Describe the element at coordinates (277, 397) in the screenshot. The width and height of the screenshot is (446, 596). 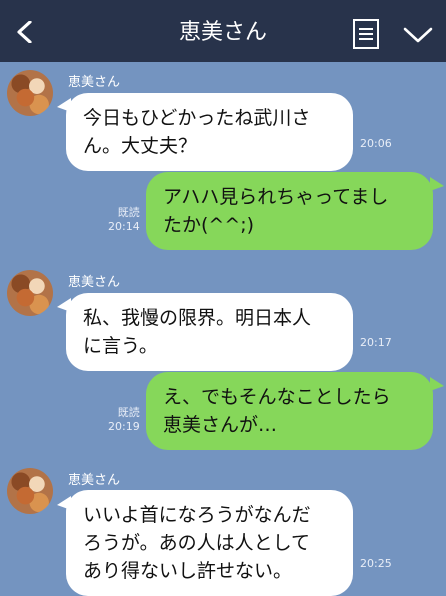
I see `message-line: え、でもそんなことしたら` at that location.